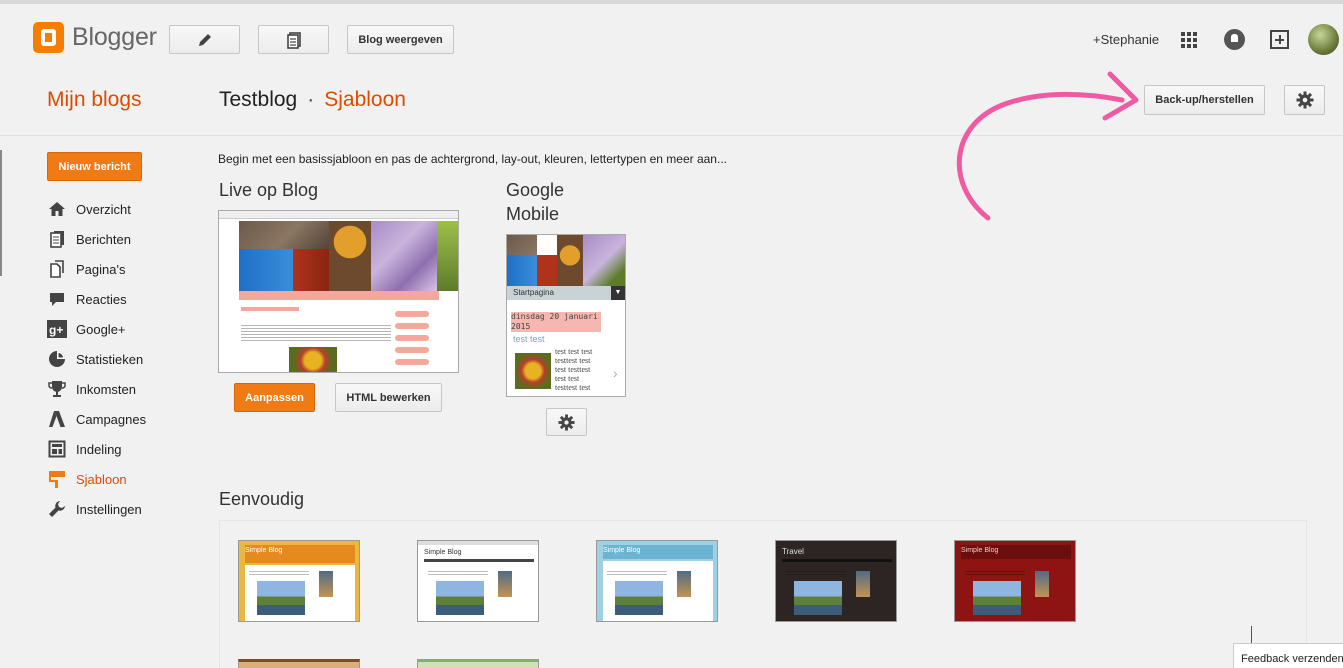 This screenshot has width=1343, height=668. Describe the element at coordinates (574, 351) in the screenshot. I see `mobile-text-line: test test test` at that location.